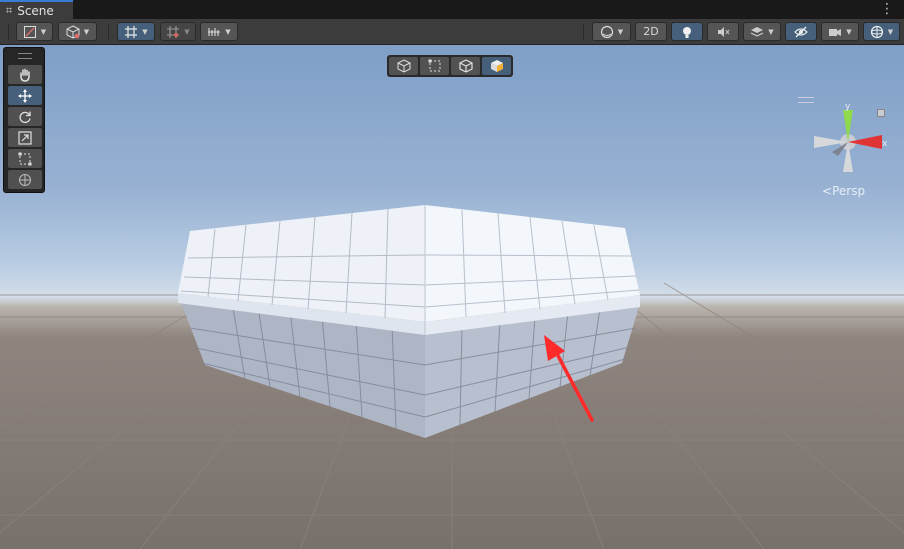 The image size is (904, 549). What do you see at coordinates (29, 31) in the screenshot?
I see `draw-mode-icon` at bounding box center [29, 31].